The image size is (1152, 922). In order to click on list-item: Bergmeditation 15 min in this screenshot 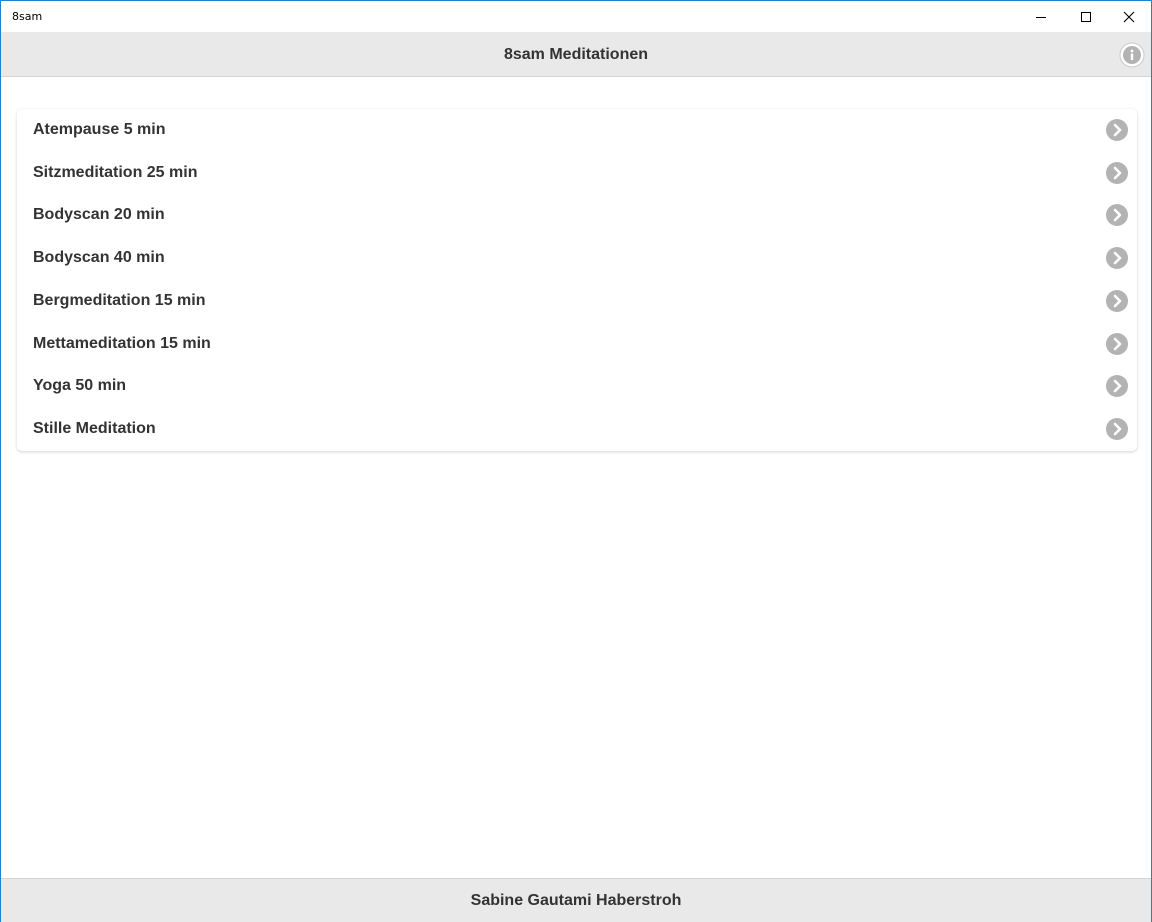, I will do `click(577, 301)`.